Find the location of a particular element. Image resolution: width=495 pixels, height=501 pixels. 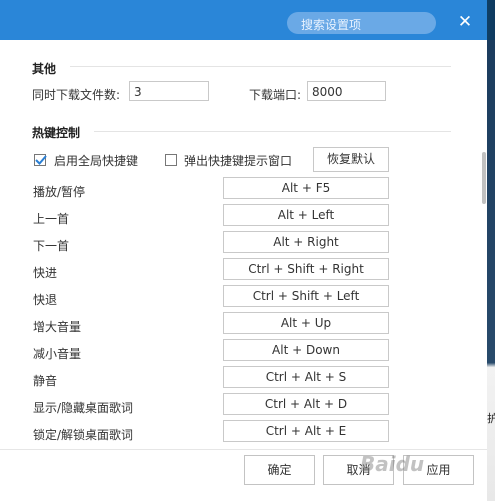

download-port-label: 下载端口: is located at coordinates (275, 95).